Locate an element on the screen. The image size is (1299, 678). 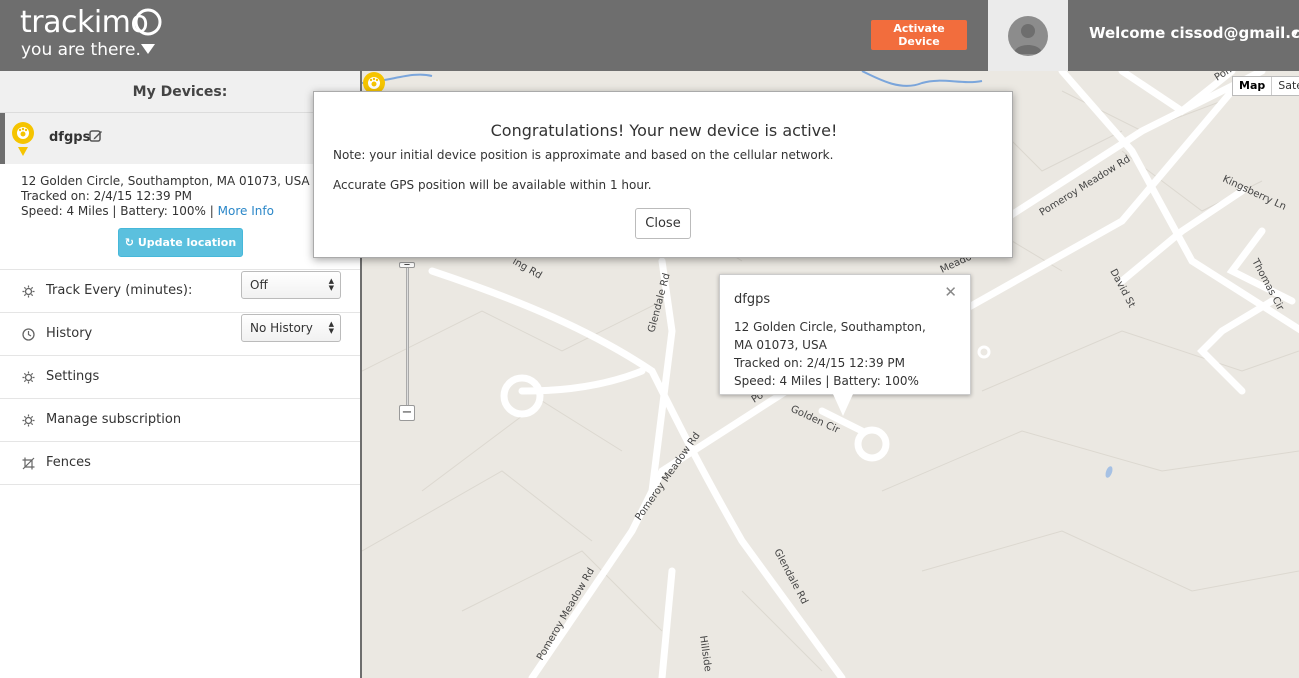
infowindow-tail is located at coordinates (843, 405).